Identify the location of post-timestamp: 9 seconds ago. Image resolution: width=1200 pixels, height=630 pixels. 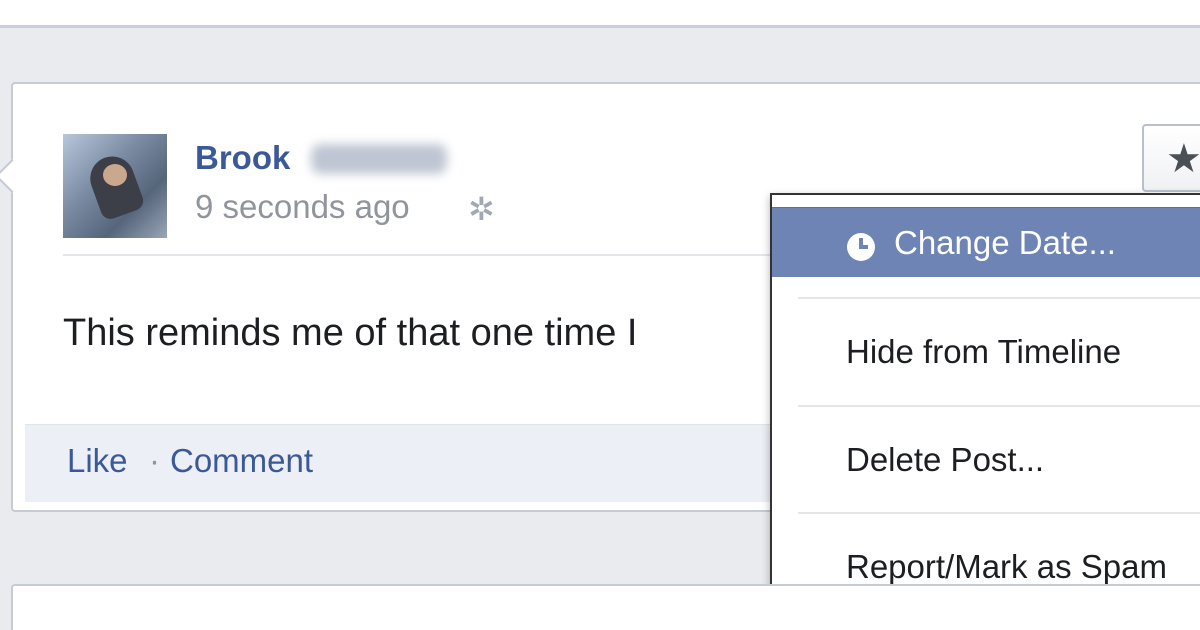
(302, 207).